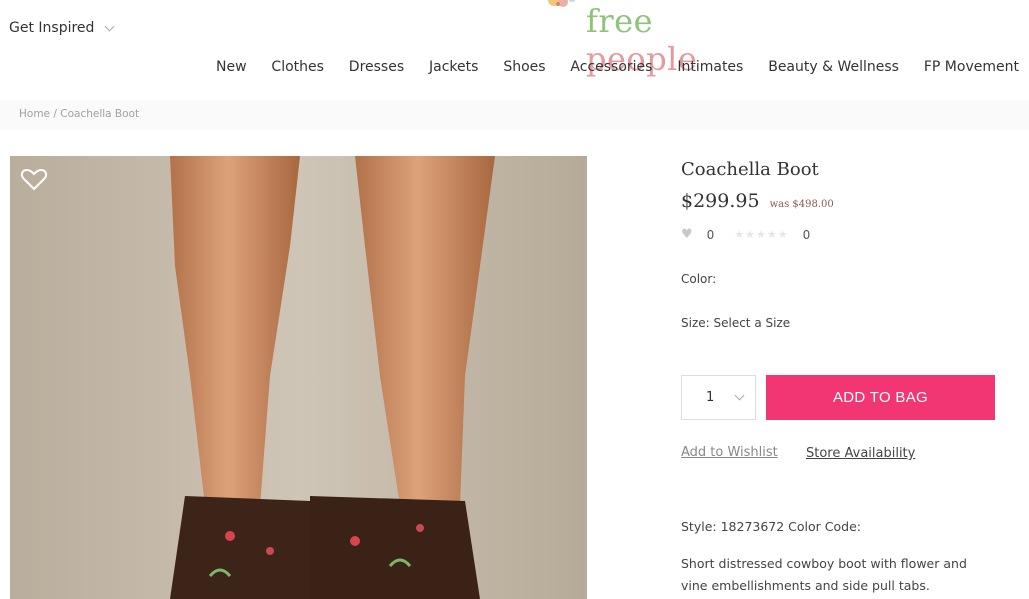 The width and height of the screenshot is (1029, 599). I want to click on nav-item-shoes: Shoes, so click(524, 70).